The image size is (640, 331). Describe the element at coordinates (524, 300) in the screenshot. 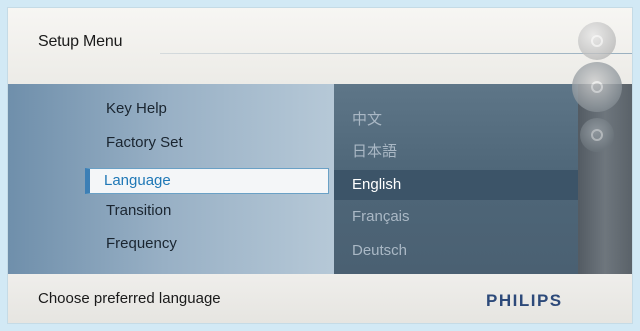

I see `brand-logo: PHILIPS` at that location.